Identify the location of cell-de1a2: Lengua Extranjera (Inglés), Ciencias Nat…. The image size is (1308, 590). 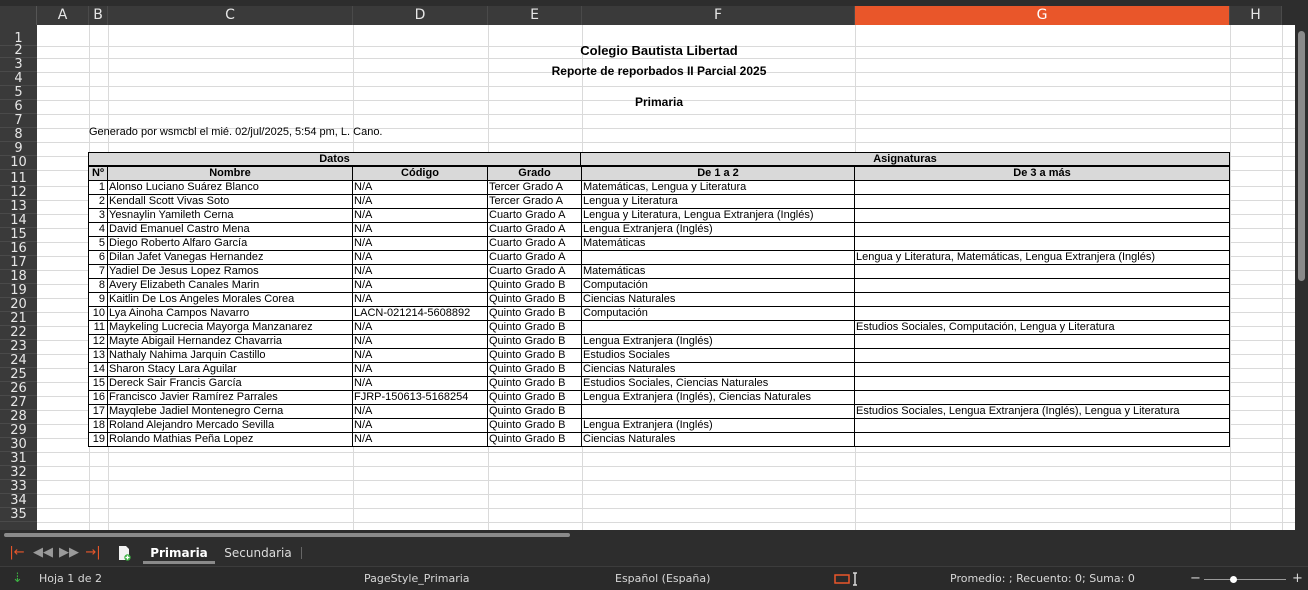
(718, 397).